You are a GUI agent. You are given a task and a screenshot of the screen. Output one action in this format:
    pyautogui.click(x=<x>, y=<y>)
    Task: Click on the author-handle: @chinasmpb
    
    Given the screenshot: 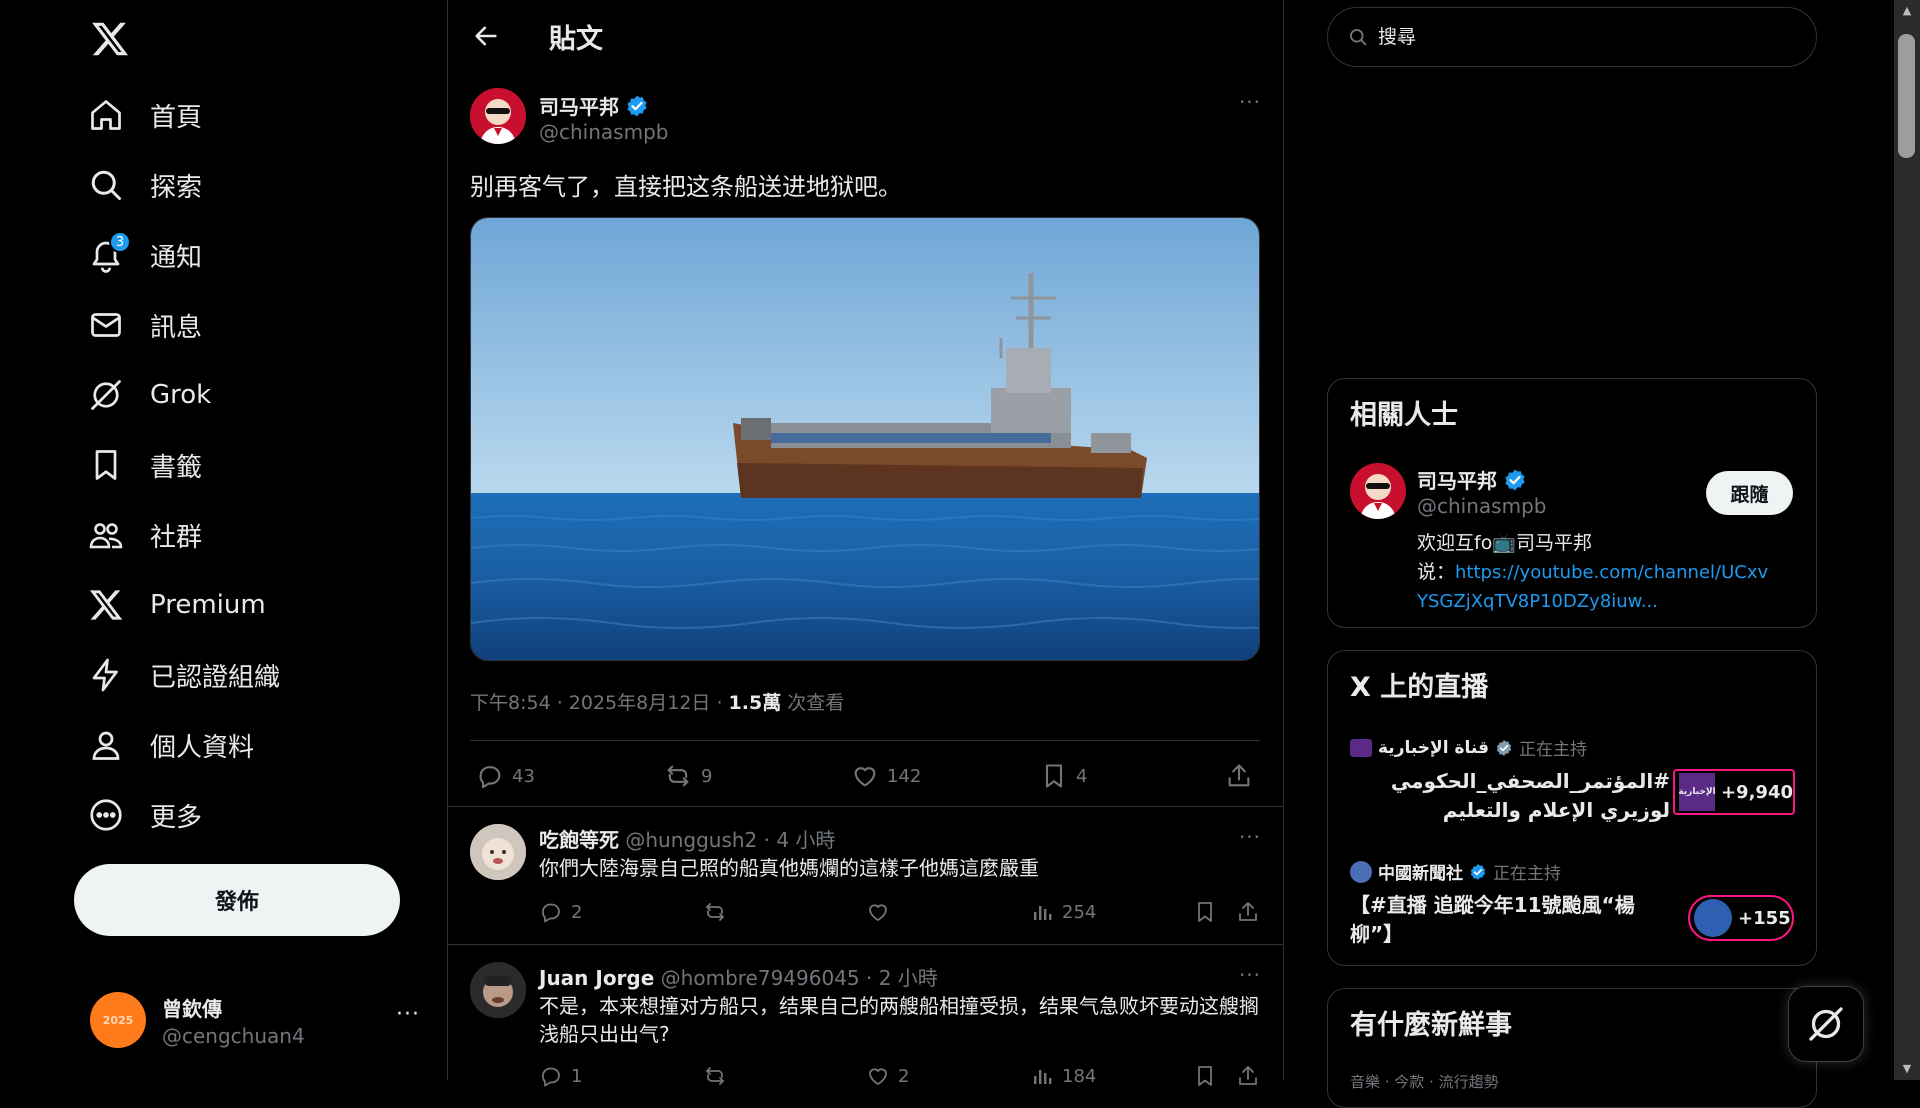 What is the action you would take?
    pyautogui.click(x=603, y=132)
    